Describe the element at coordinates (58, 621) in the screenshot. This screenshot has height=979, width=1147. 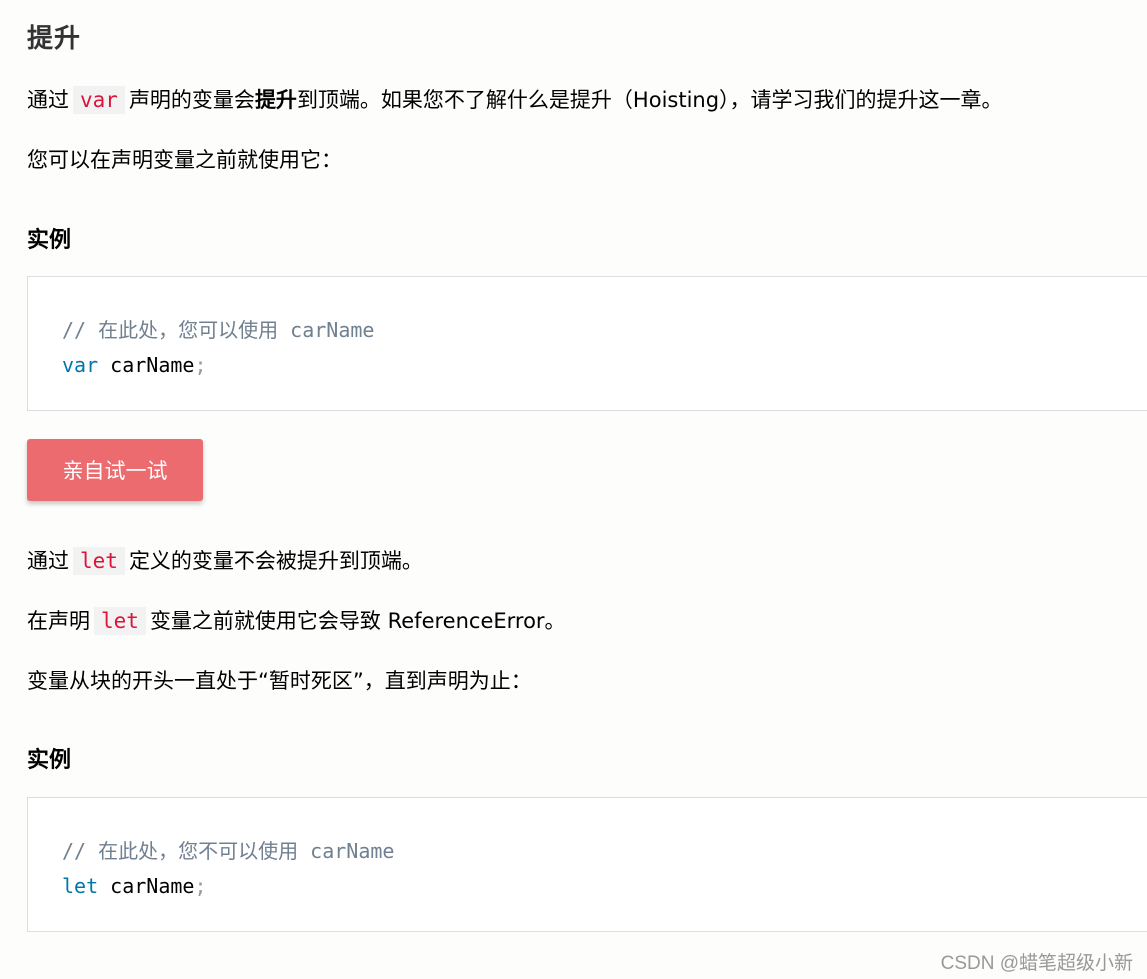
I see `text: 在声明` at that location.